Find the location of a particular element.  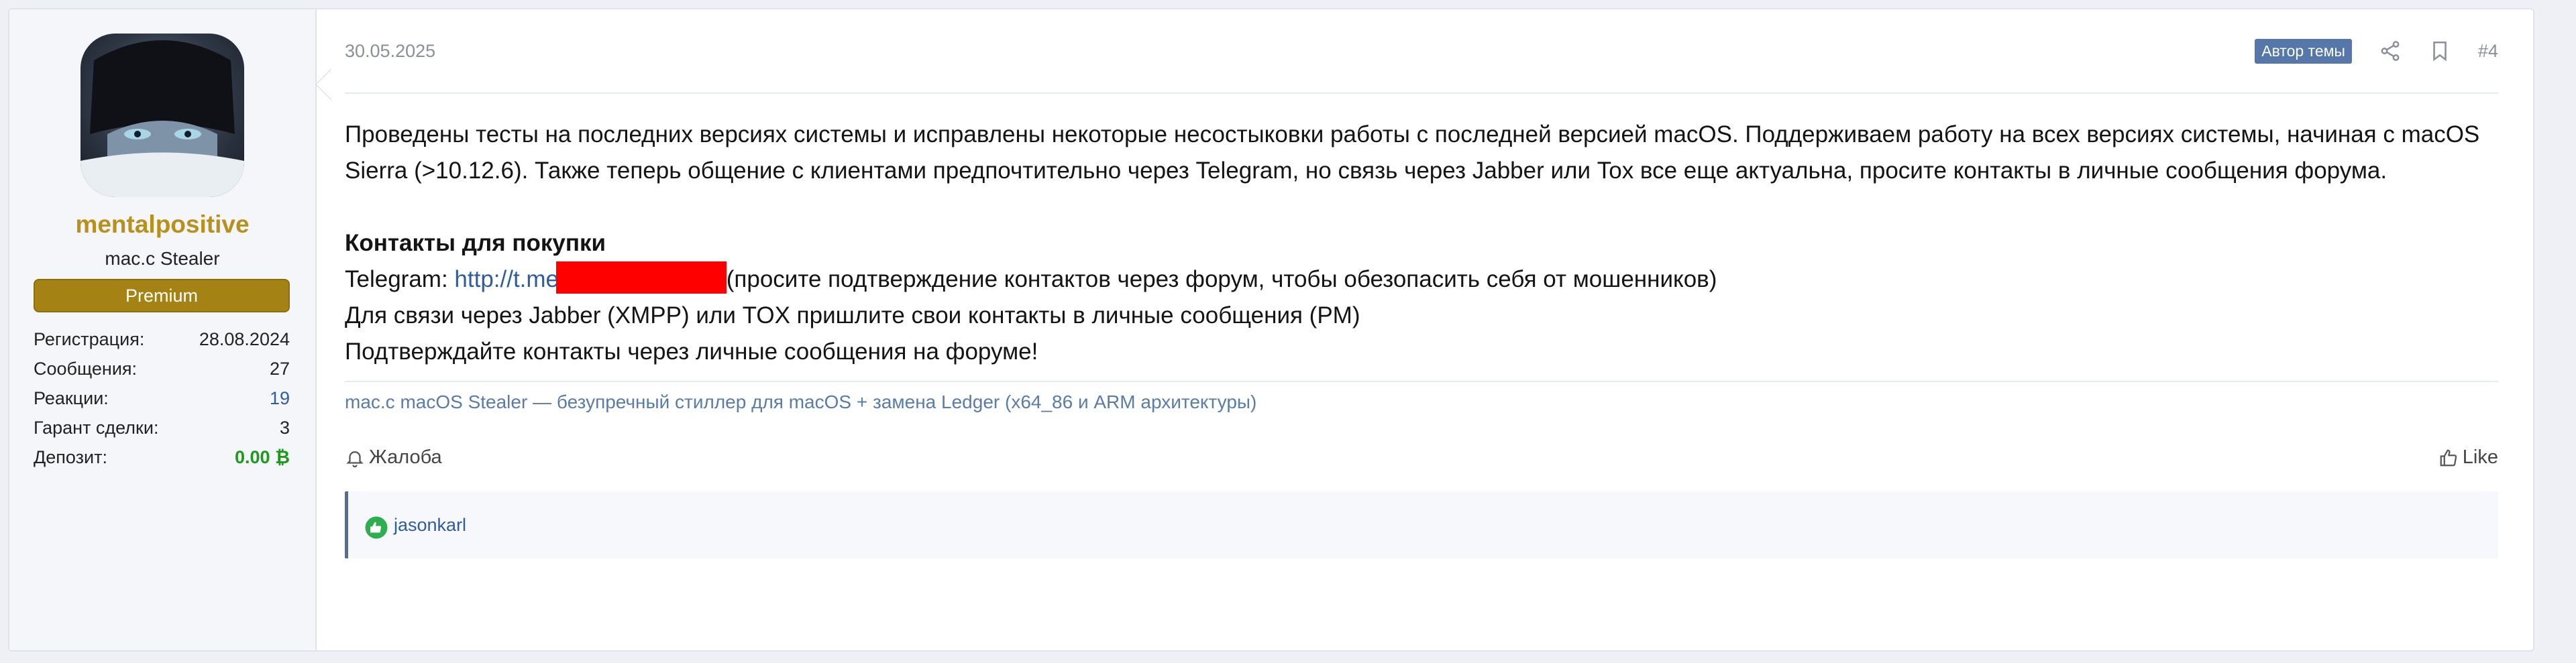

telegram-label: Telegram: is located at coordinates (400, 279).